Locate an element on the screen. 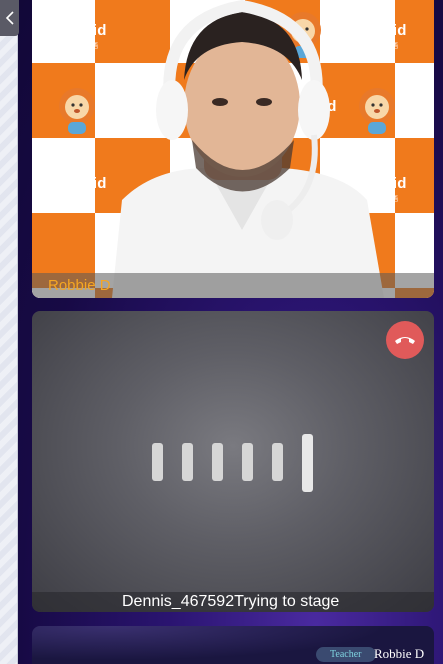 This screenshot has width=443, height=664. phone-hangup-icon is located at coordinates (405, 340).